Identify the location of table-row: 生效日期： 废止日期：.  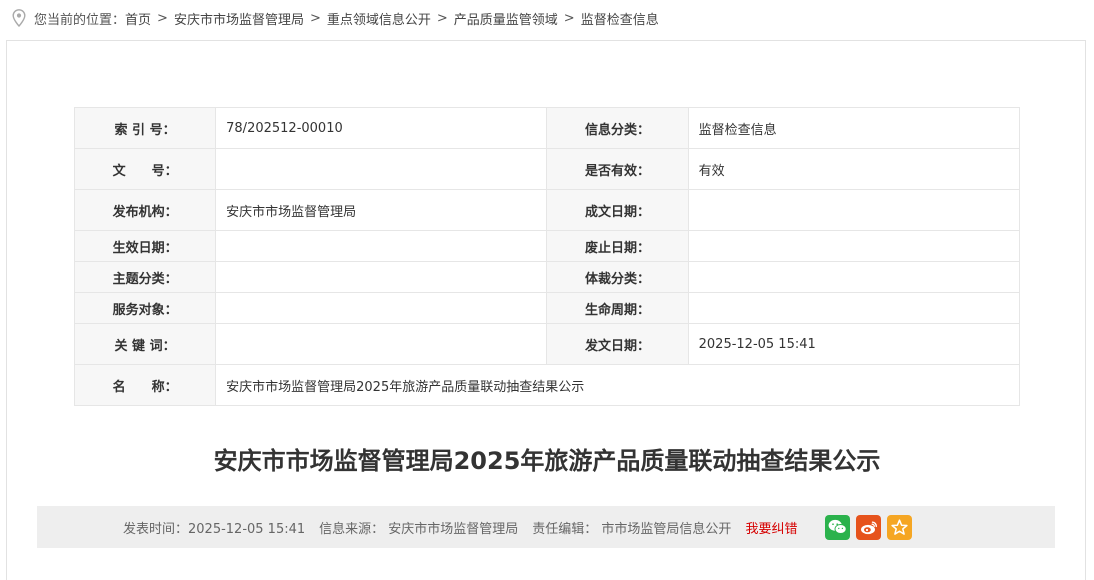
(547, 246).